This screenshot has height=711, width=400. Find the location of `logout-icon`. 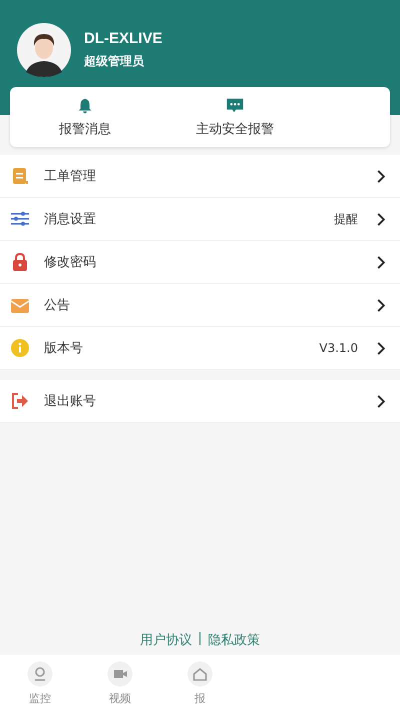

logout-icon is located at coordinates (20, 401).